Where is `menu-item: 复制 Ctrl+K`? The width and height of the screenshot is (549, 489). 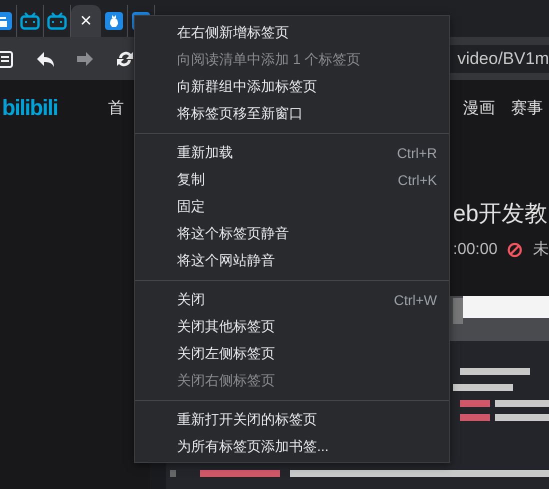 menu-item: 复制 Ctrl+K is located at coordinates (292, 179).